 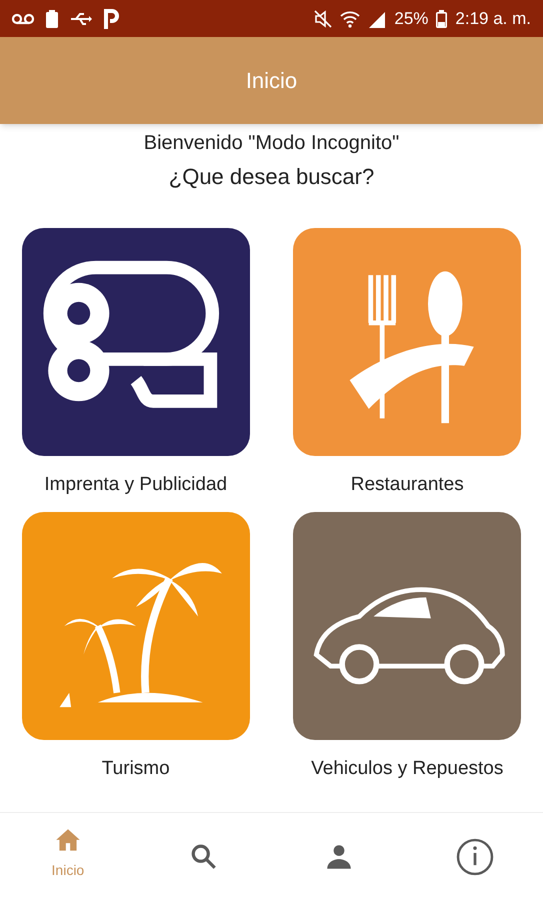 I want to click on info-icon, so click(x=475, y=857).